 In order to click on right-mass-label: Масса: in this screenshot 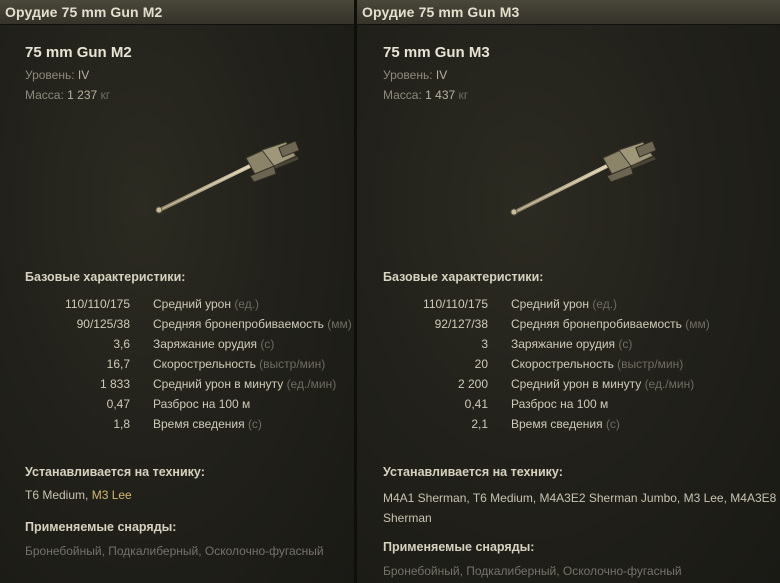, I will do `click(402, 95)`.